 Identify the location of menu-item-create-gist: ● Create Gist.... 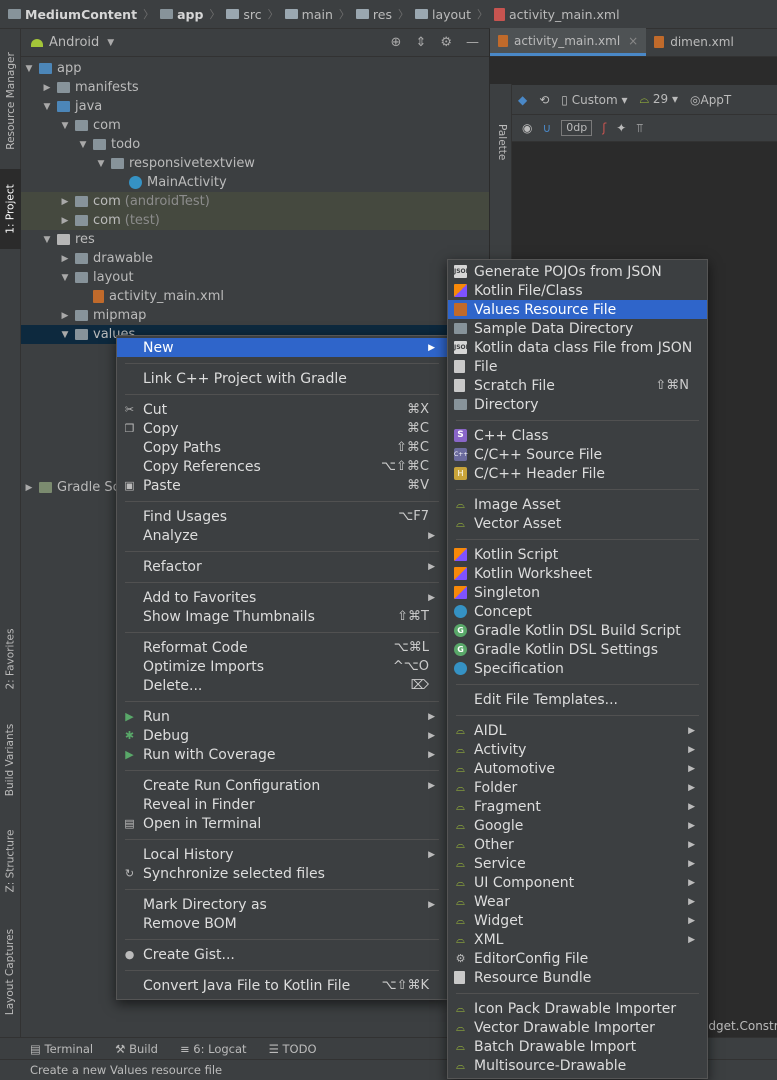
(282, 954).